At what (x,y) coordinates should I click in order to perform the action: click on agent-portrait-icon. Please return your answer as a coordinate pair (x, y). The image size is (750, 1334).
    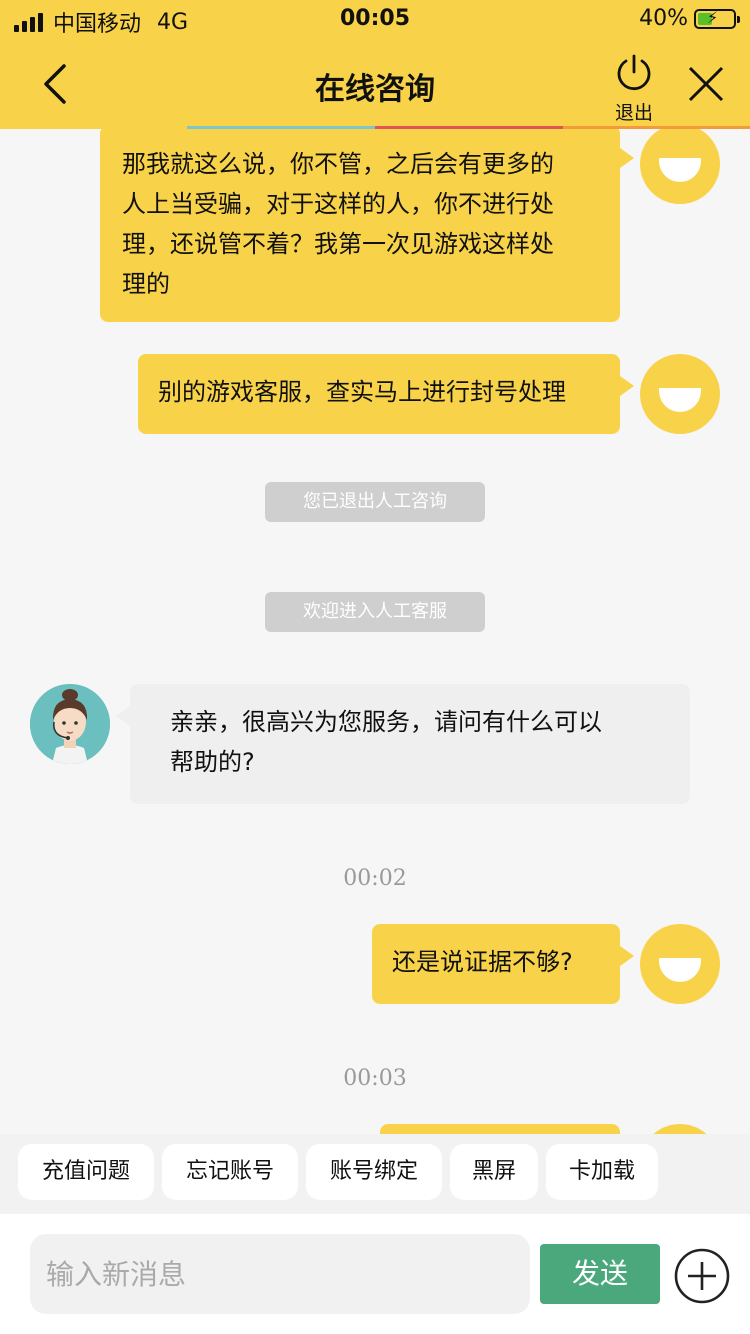
    Looking at the image, I should click on (70, 724).